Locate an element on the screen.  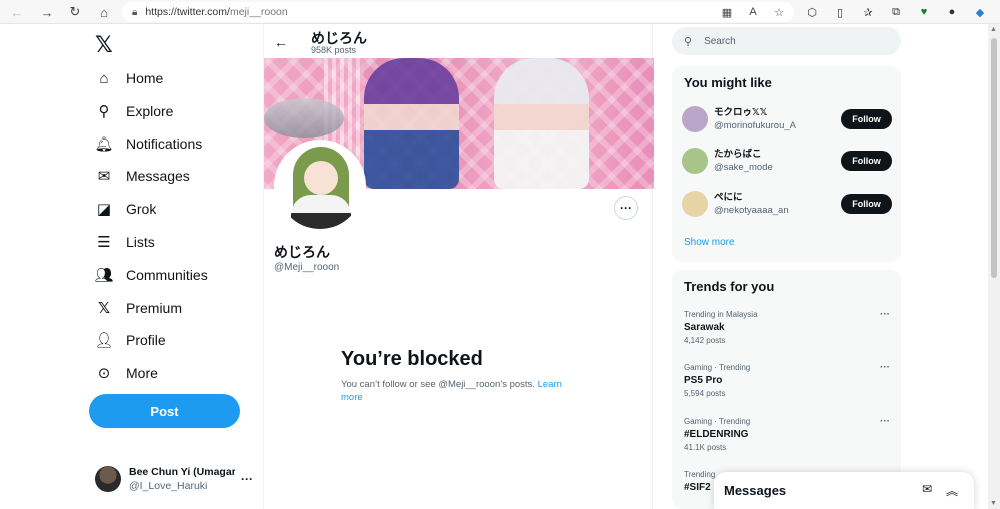
trend-meta: Trending in Malaysia is located at coordinates (721, 314).